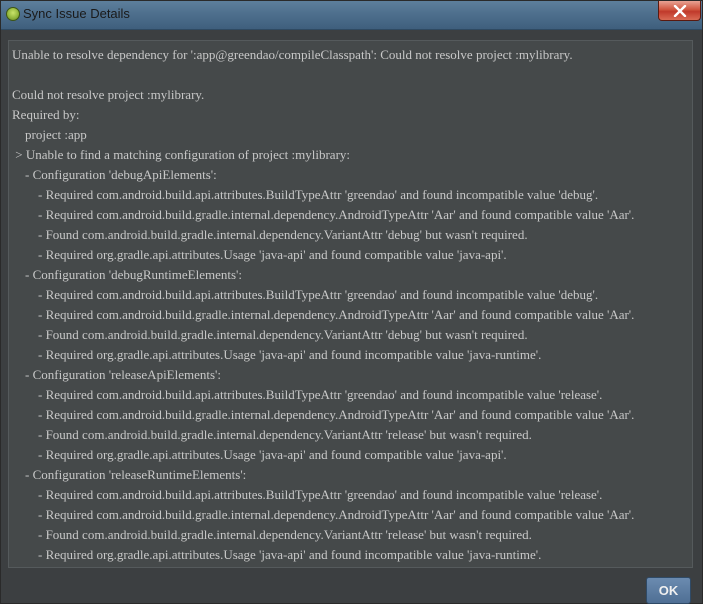  I want to click on message-line: Could not resolve project :mylibrary., so click(108, 94).